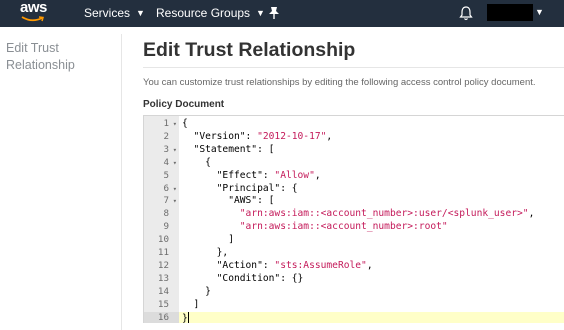 The width and height of the screenshot is (564, 330). What do you see at coordinates (274, 13) in the screenshot?
I see `pin-icon` at bounding box center [274, 13].